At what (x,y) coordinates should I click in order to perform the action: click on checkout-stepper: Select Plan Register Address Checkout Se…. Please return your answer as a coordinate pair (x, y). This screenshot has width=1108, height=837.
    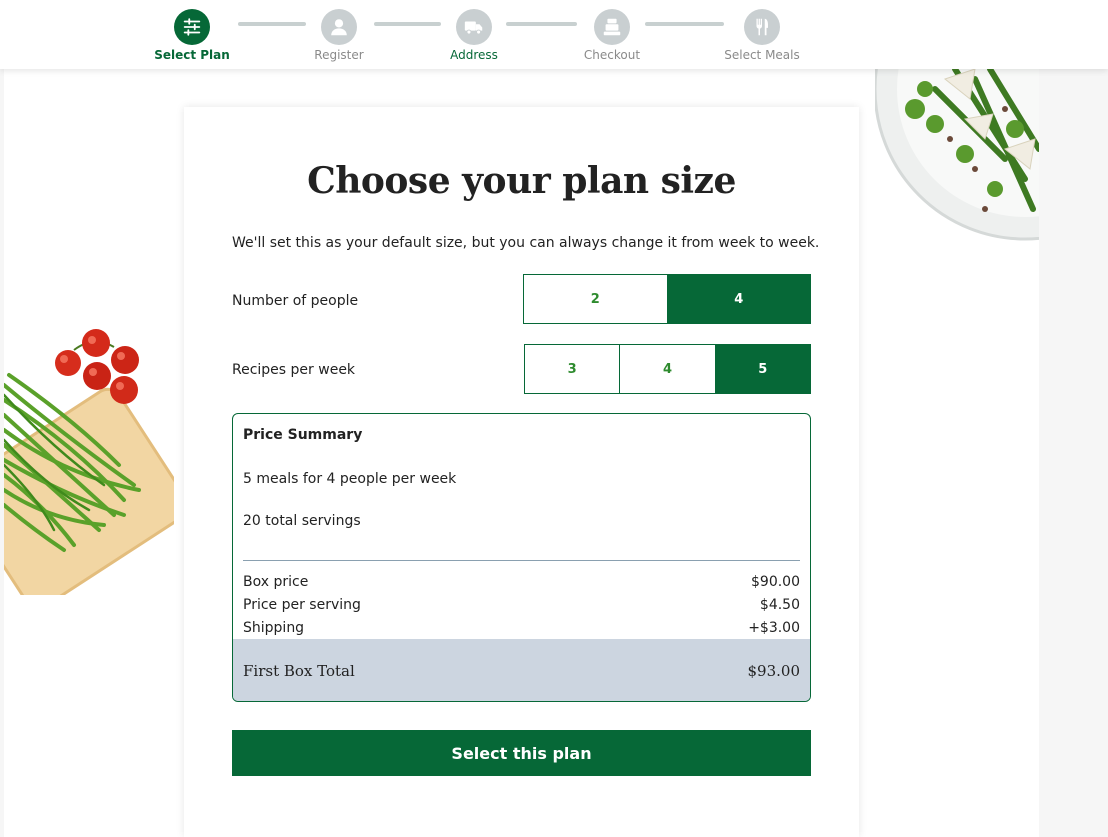
    Looking at the image, I should click on (554, 34).